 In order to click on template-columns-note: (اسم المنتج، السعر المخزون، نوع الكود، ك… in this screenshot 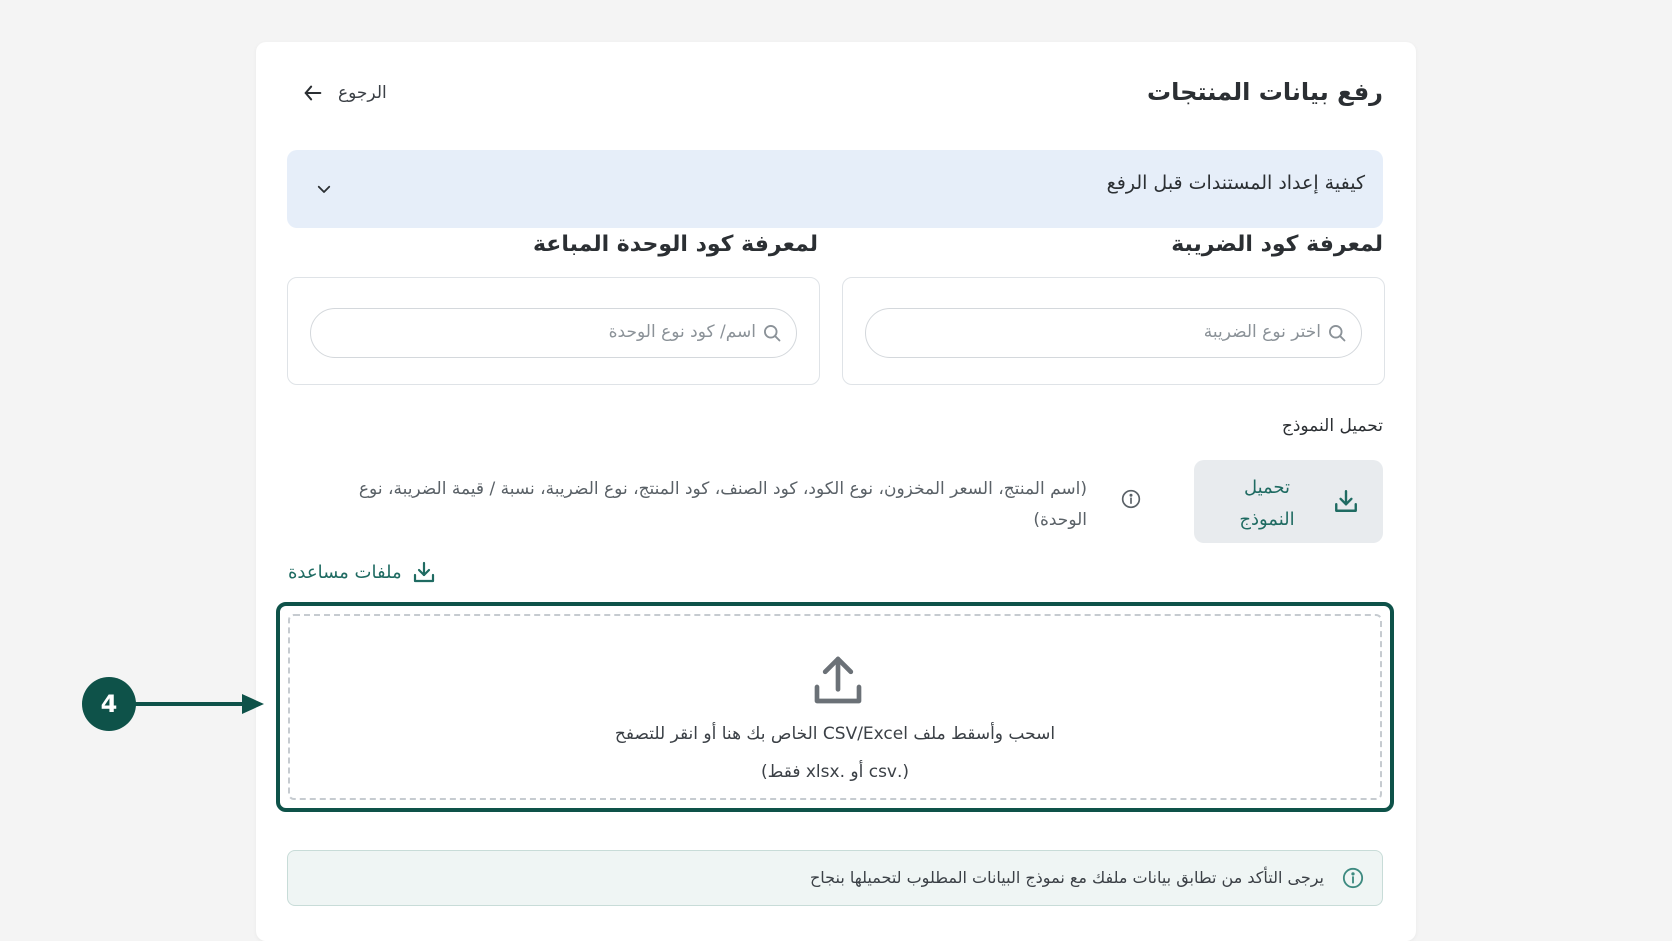, I will do `click(722, 504)`.